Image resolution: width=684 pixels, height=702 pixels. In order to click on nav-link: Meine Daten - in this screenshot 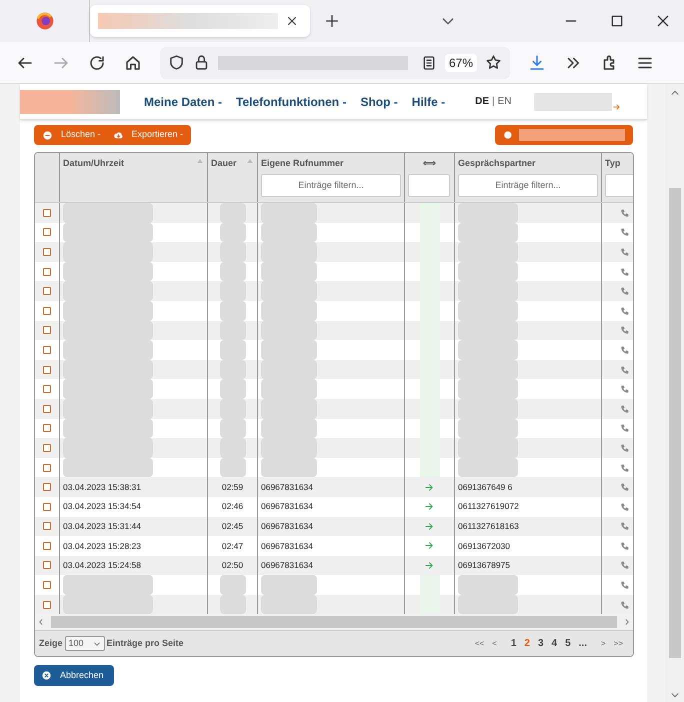, I will do `click(183, 101)`.